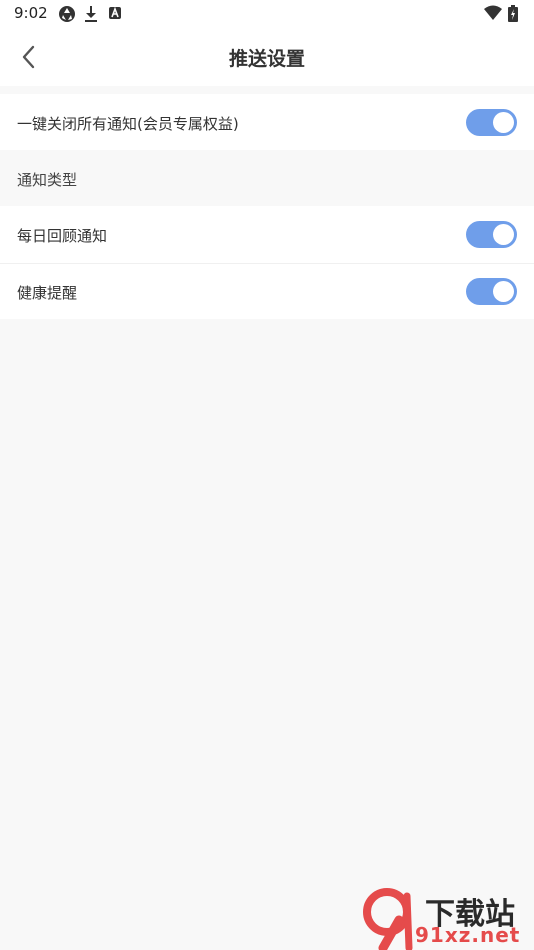  I want to click on section-header: 通知类型, so click(267, 178).